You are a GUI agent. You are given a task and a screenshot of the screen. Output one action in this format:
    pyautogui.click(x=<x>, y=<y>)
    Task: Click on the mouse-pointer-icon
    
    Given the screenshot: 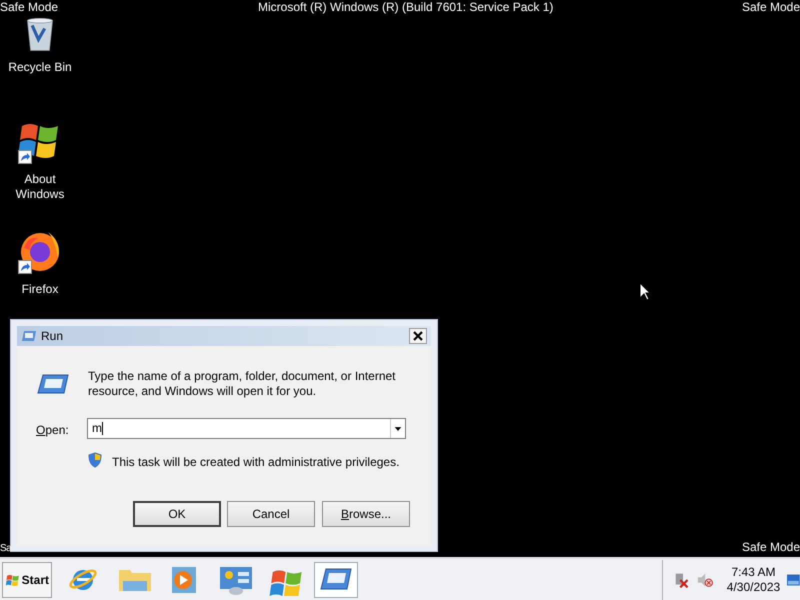 What is the action you would take?
    pyautogui.click(x=645, y=291)
    